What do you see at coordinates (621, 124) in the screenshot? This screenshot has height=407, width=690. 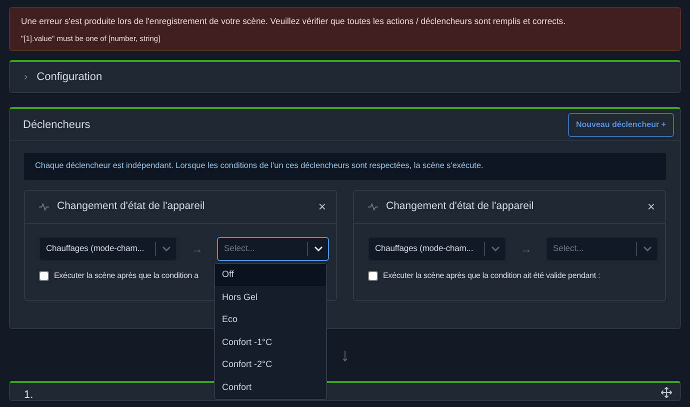 I see `new-trigger-button: Nouveau déclencheur +` at bounding box center [621, 124].